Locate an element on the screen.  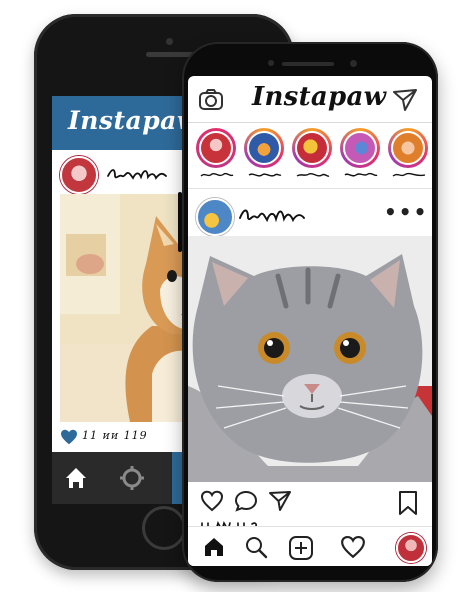
send-icon is located at coordinates (405, 100).